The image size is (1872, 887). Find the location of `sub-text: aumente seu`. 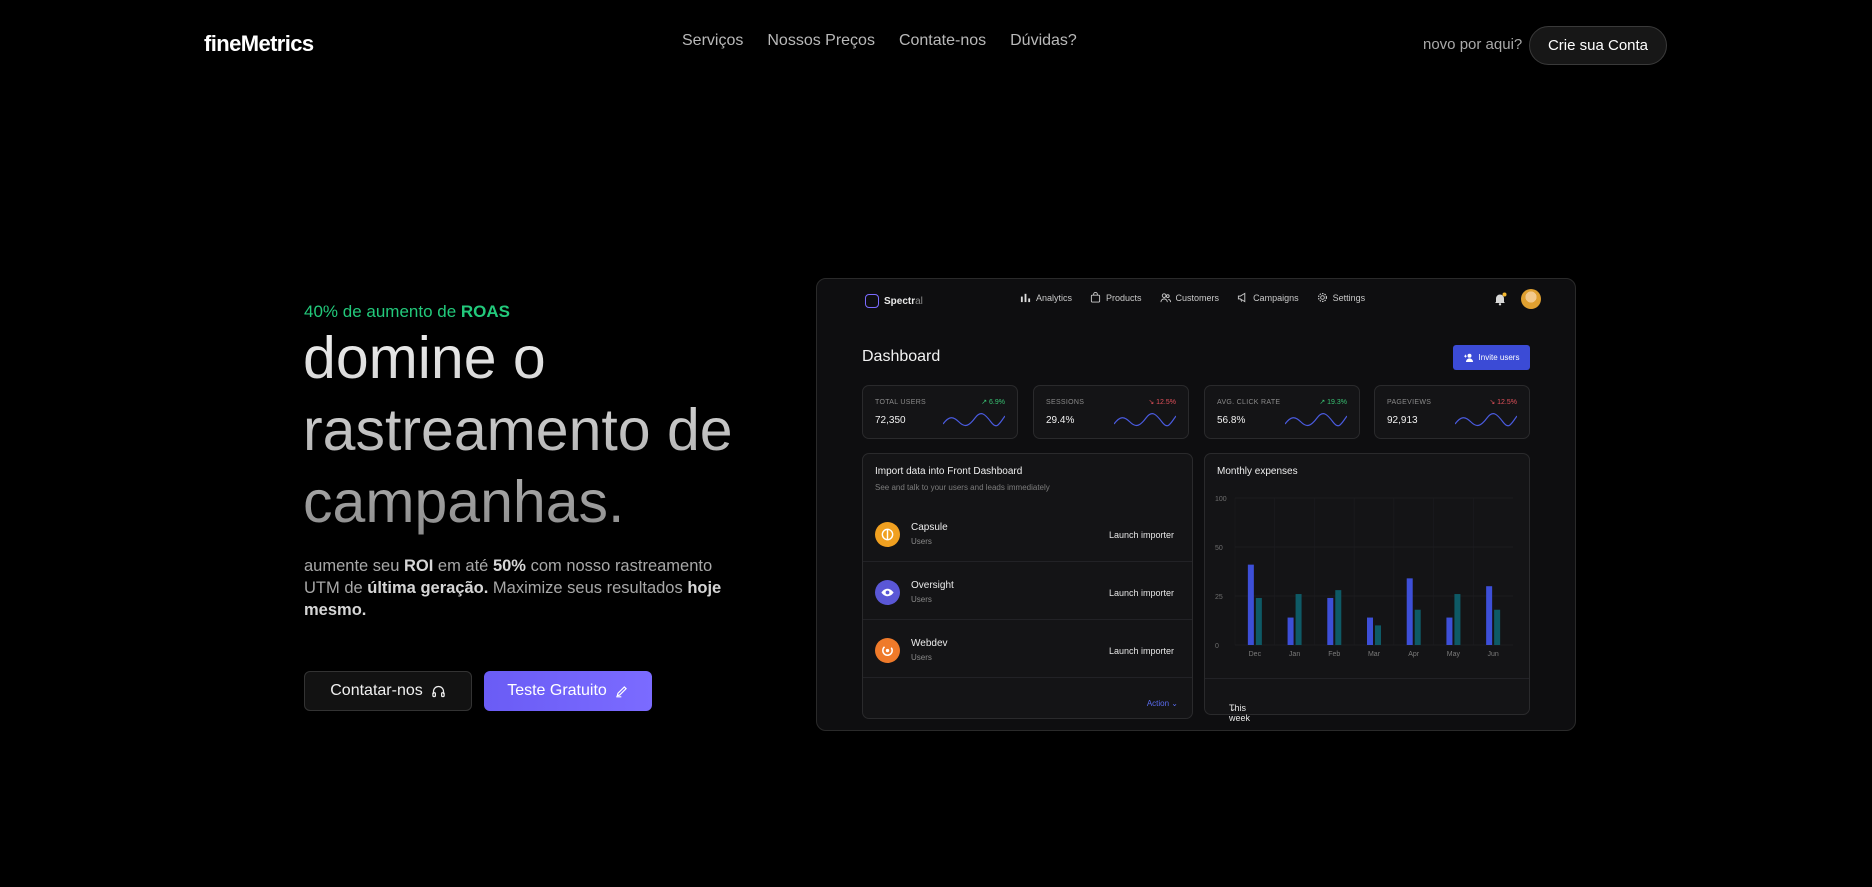

sub-text: aumente seu is located at coordinates (354, 566).